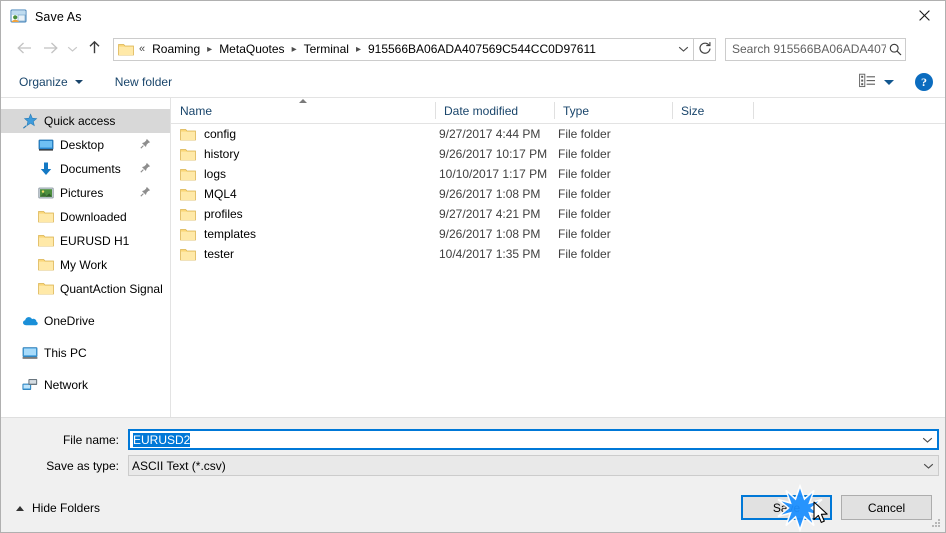  Describe the element at coordinates (196, 110) in the screenshot. I see `column-header-label: Name` at that location.